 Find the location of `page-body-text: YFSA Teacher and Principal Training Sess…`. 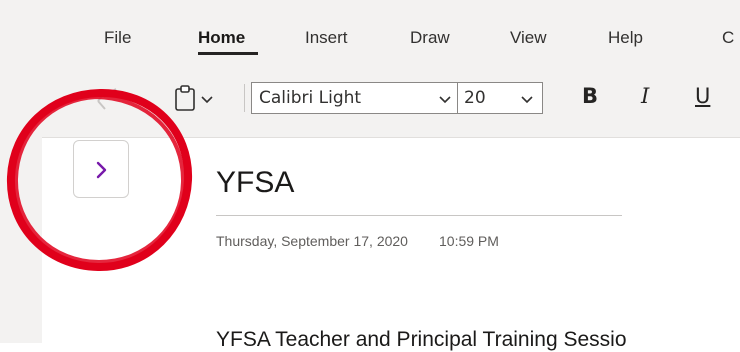

page-body-text: YFSA Teacher and Principal Training Sess… is located at coordinates (421, 340).